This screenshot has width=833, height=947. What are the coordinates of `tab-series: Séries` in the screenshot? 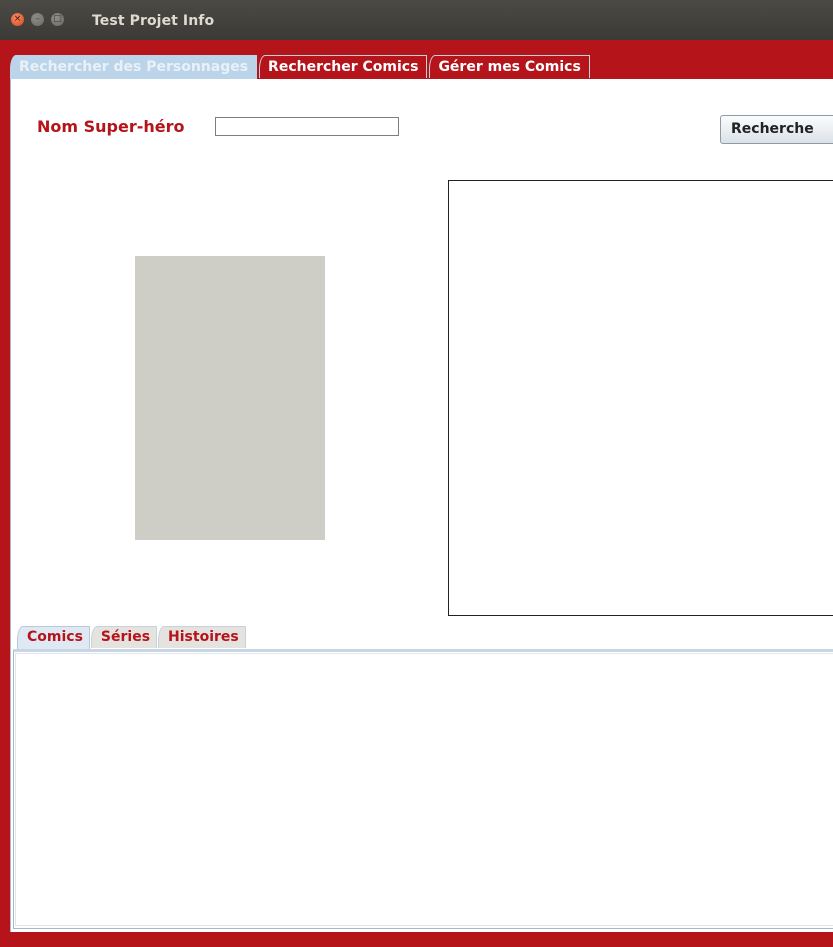 It's located at (124, 637).